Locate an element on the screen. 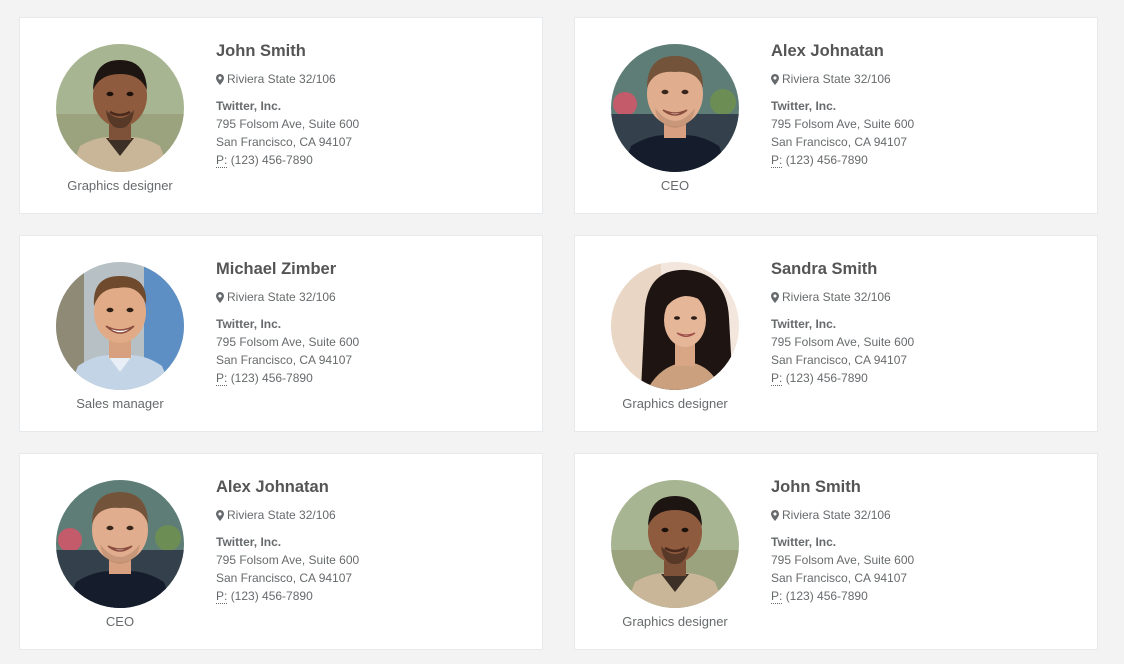  job-title: Sales manager is located at coordinates (120, 403).